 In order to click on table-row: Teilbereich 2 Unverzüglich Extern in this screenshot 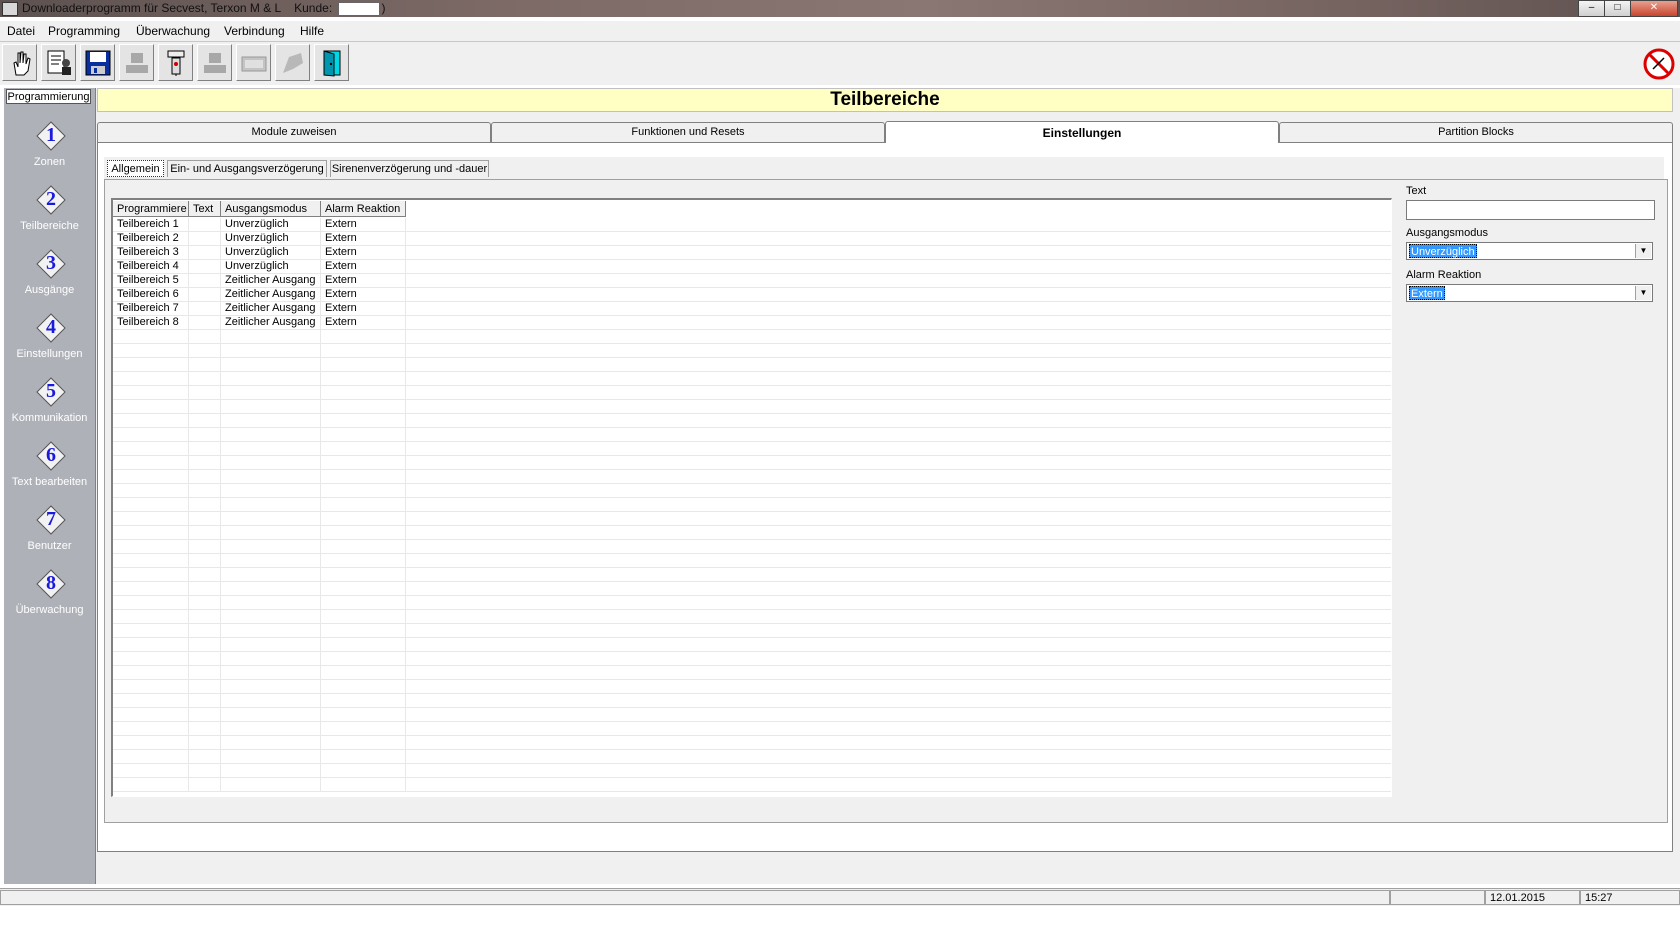, I will do `click(752, 239)`.